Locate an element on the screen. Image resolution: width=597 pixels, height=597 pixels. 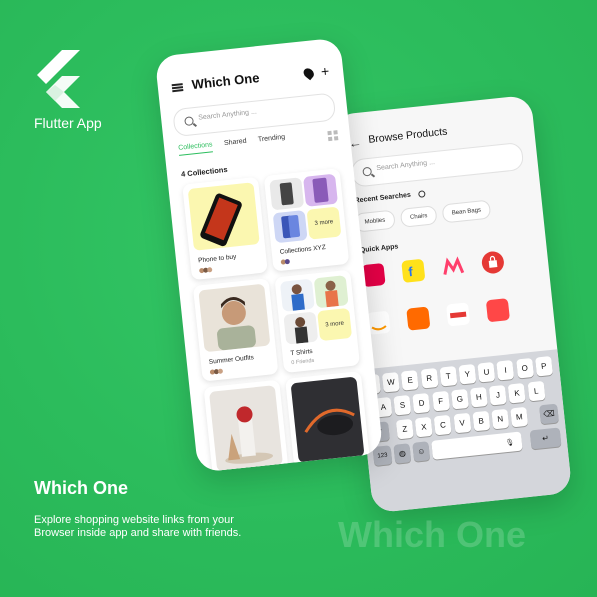
key: B is located at coordinates (481, 421).